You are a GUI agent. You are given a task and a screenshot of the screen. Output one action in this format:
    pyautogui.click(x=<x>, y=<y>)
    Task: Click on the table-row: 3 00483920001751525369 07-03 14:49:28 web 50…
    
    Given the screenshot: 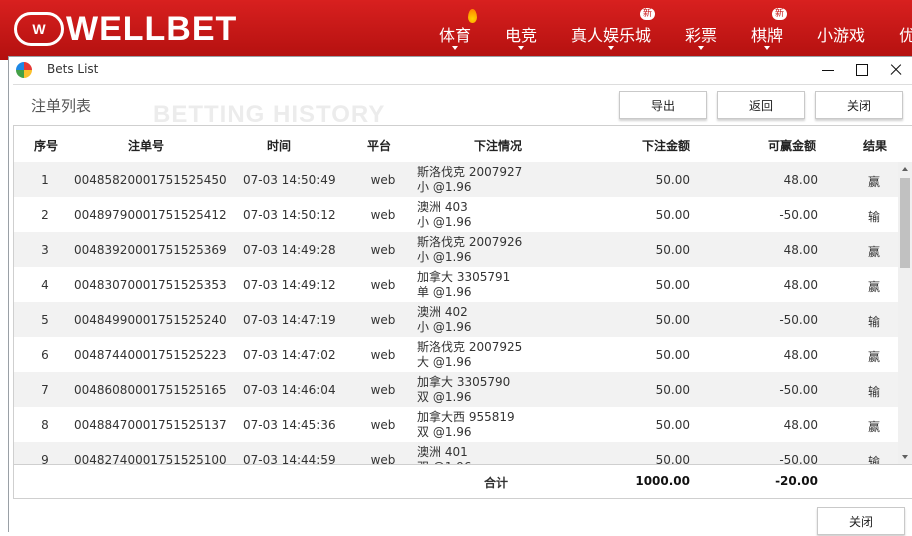 What is the action you would take?
    pyautogui.click(x=456, y=249)
    